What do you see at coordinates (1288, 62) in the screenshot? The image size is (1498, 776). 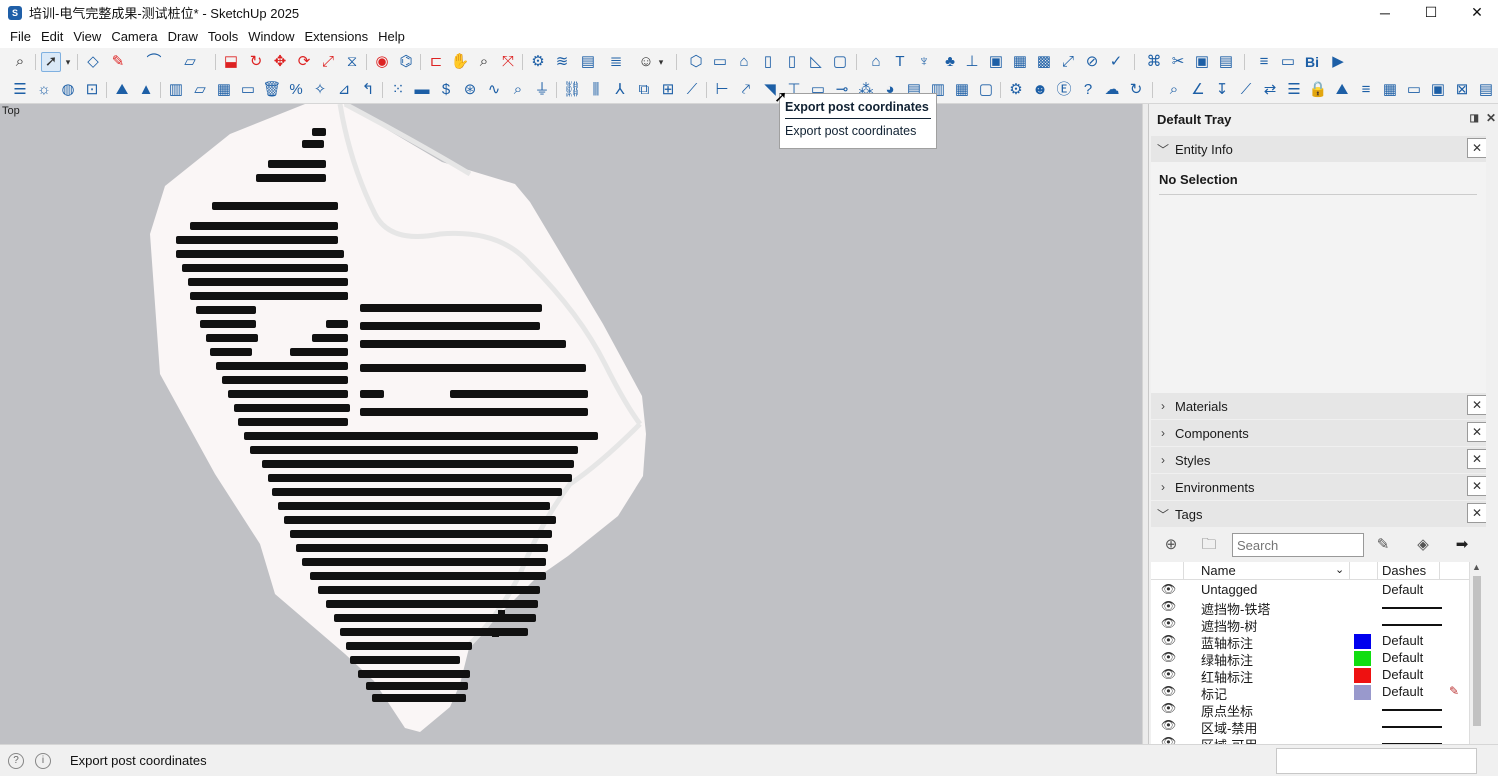 I see `loss-icon: ▭` at bounding box center [1288, 62].